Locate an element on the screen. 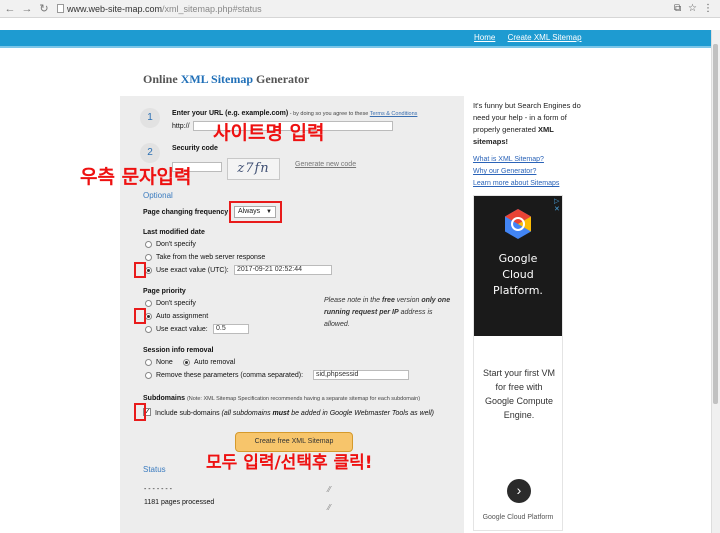  status-progress-dots: - - - - - - - is located at coordinates (158, 489).